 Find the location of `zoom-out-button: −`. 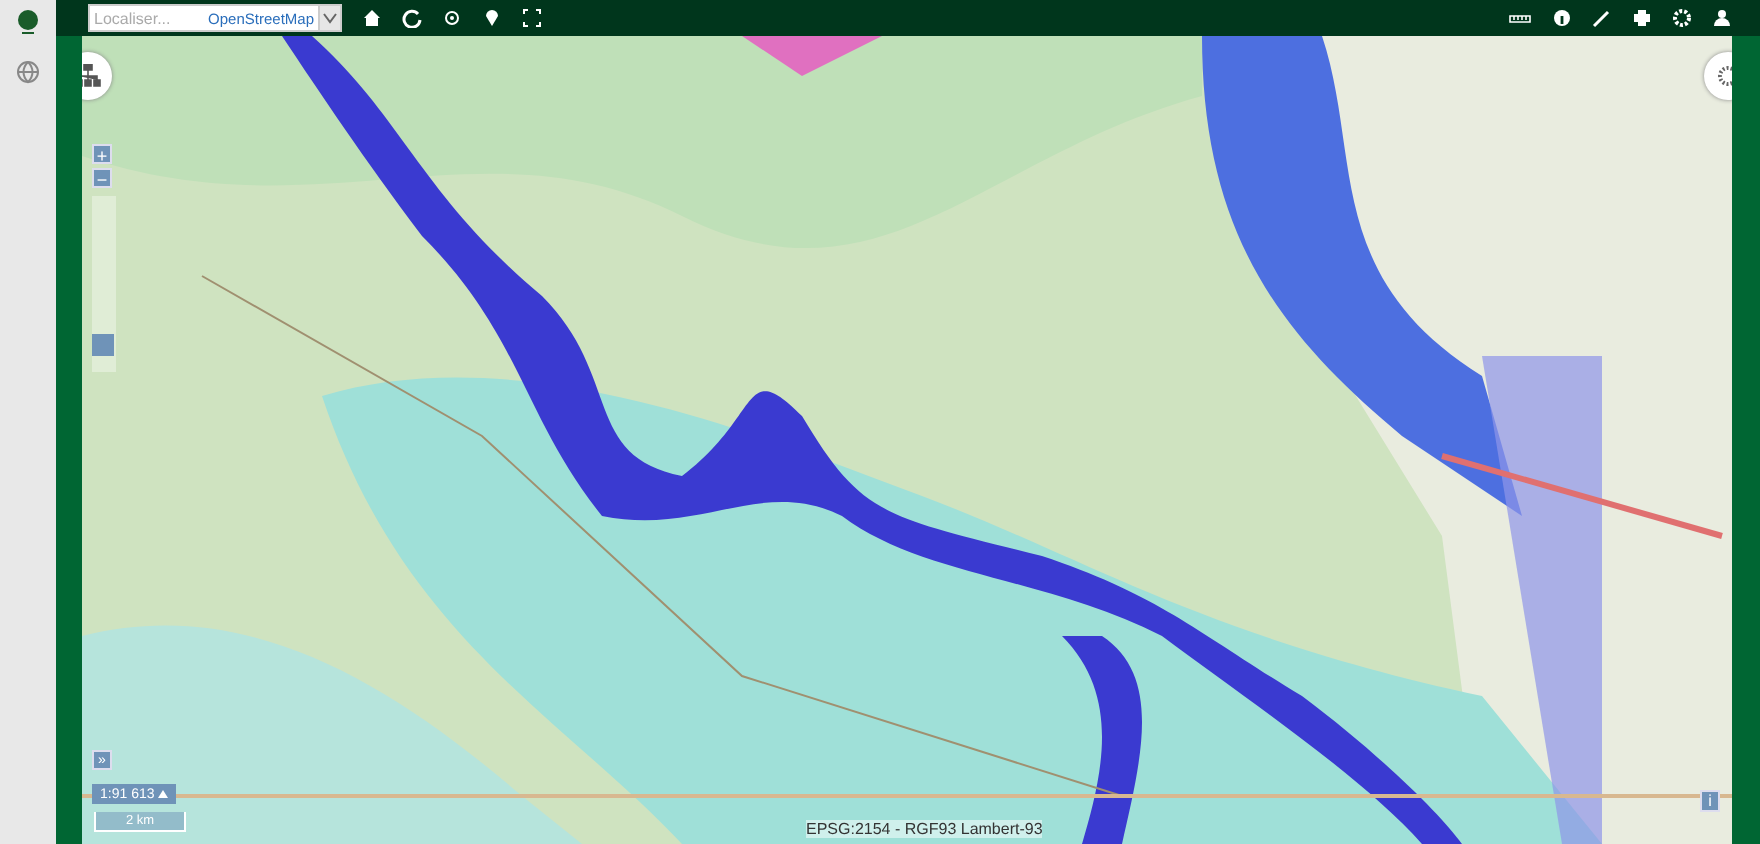

zoom-out-button: − is located at coordinates (102, 178).